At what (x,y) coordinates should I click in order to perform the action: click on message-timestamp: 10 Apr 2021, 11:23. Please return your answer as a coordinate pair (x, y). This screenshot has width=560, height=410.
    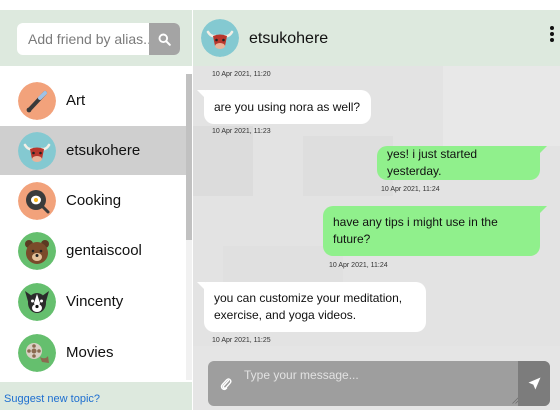
    Looking at the image, I should click on (241, 131).